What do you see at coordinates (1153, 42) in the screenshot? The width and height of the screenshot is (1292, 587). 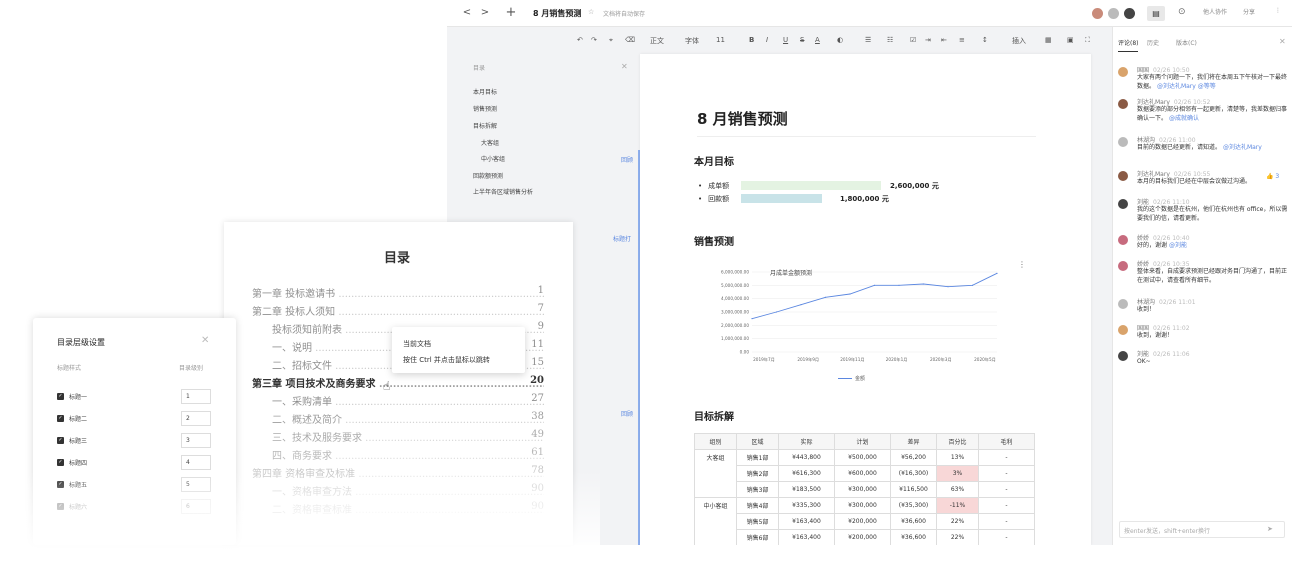 I see `tab-history: 历史` at bounding box center [1153, 42].